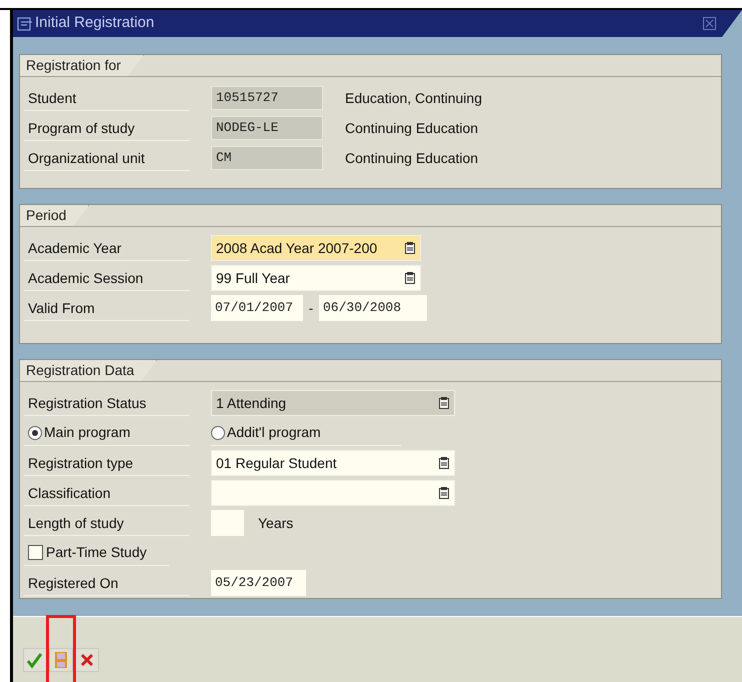 This screenshot has width=742, height=682. I want to click on field-value: 1 Attending, so click(252, 403).